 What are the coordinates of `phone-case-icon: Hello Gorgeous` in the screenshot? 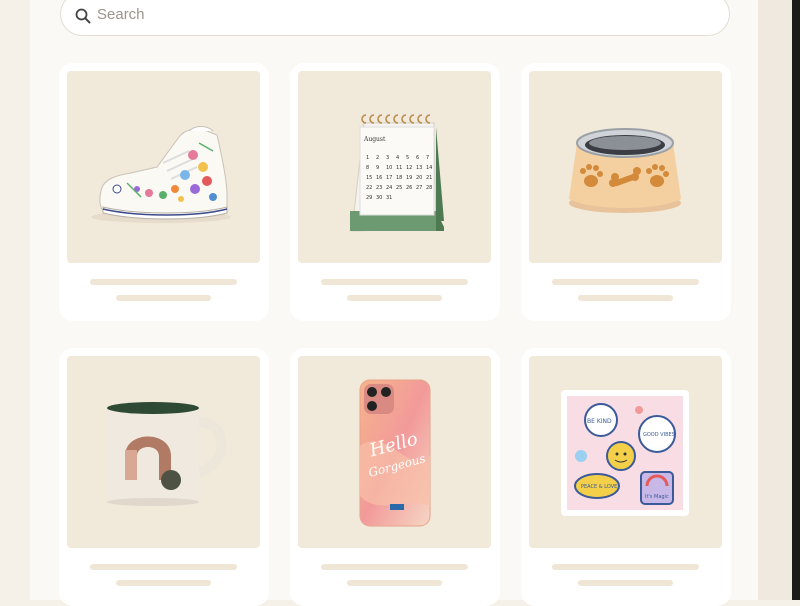 It's located at (395, 453).